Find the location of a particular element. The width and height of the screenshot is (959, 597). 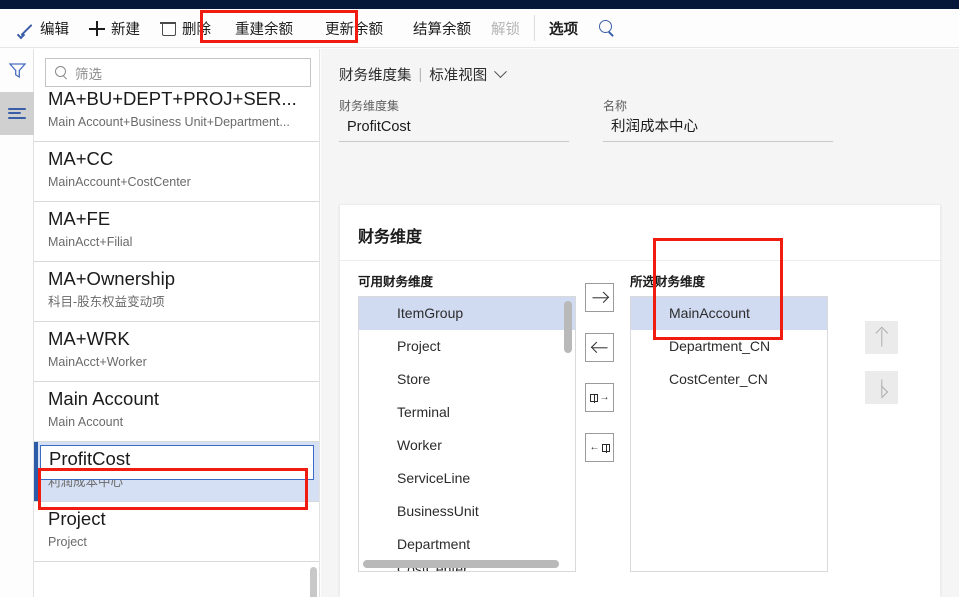

move-all-left-button: ← is located at coordinates (599, 447).